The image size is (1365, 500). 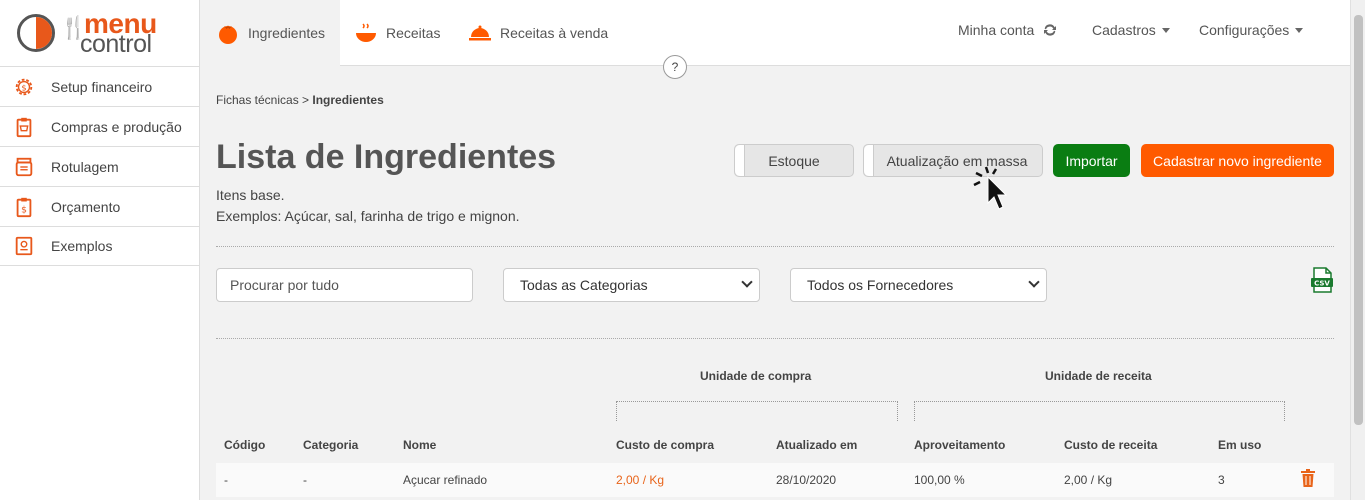 What do you see at coordinates (665, 445) in the screenshot?
I see `column-header-custo-compra: Custo de compra` at bounding box center [665, 445].